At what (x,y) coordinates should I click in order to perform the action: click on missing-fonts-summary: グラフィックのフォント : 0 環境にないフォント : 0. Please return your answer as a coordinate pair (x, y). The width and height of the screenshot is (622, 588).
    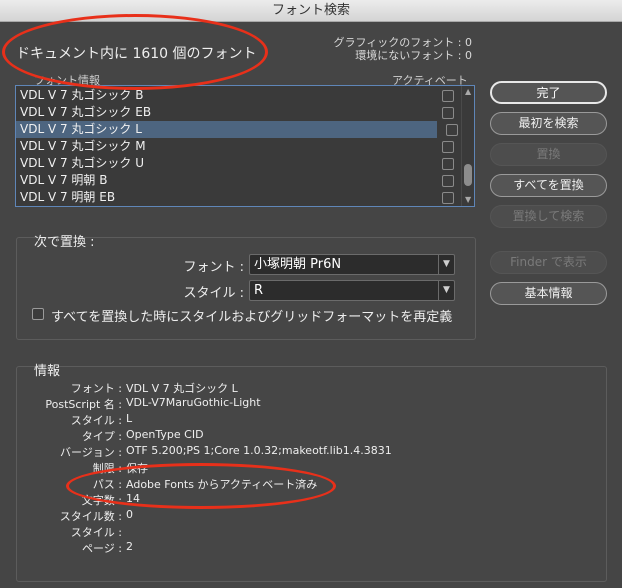
    Looking at the image, I should click on (403, 49).